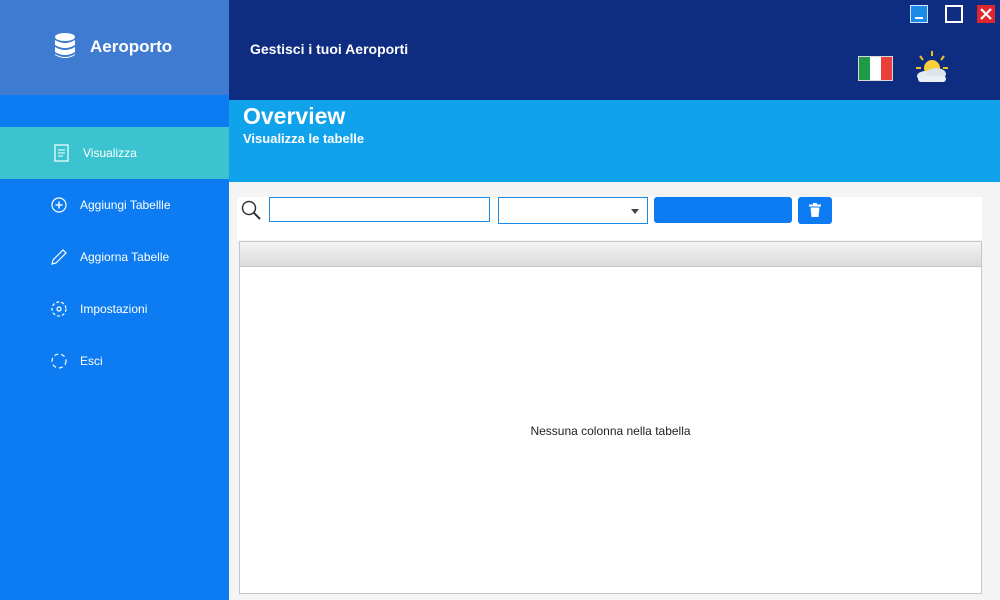  What do you see at coordinates (65, 45) in the screenshot?
I see `database-icon` at bounding box center [65, 45].